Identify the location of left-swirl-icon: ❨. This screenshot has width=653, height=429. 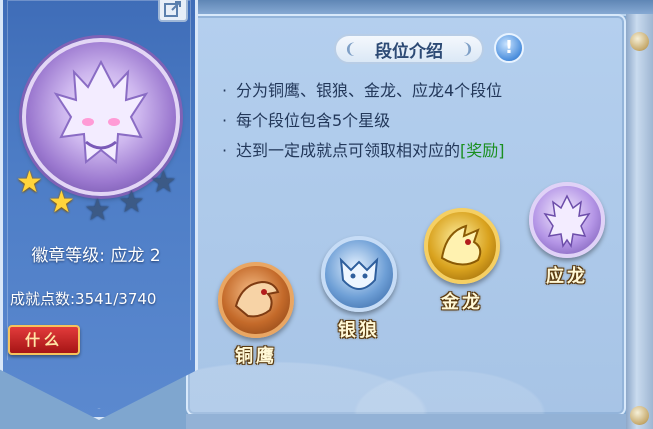
(350, 49).